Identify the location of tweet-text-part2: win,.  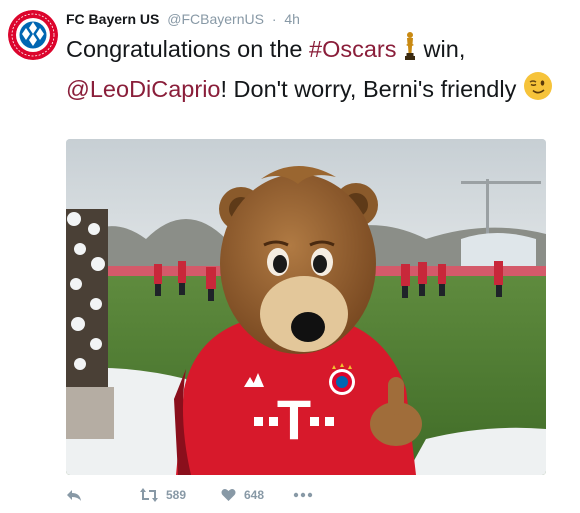
(441, 49).